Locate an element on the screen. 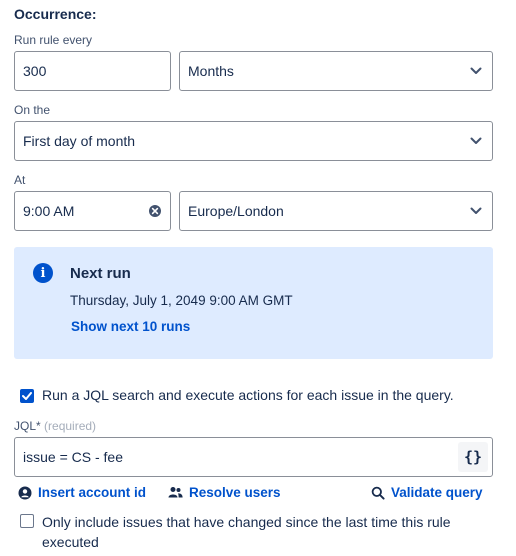 This screenshot has height=556, width=516. clear-icon is located at coordinates (155, 211).